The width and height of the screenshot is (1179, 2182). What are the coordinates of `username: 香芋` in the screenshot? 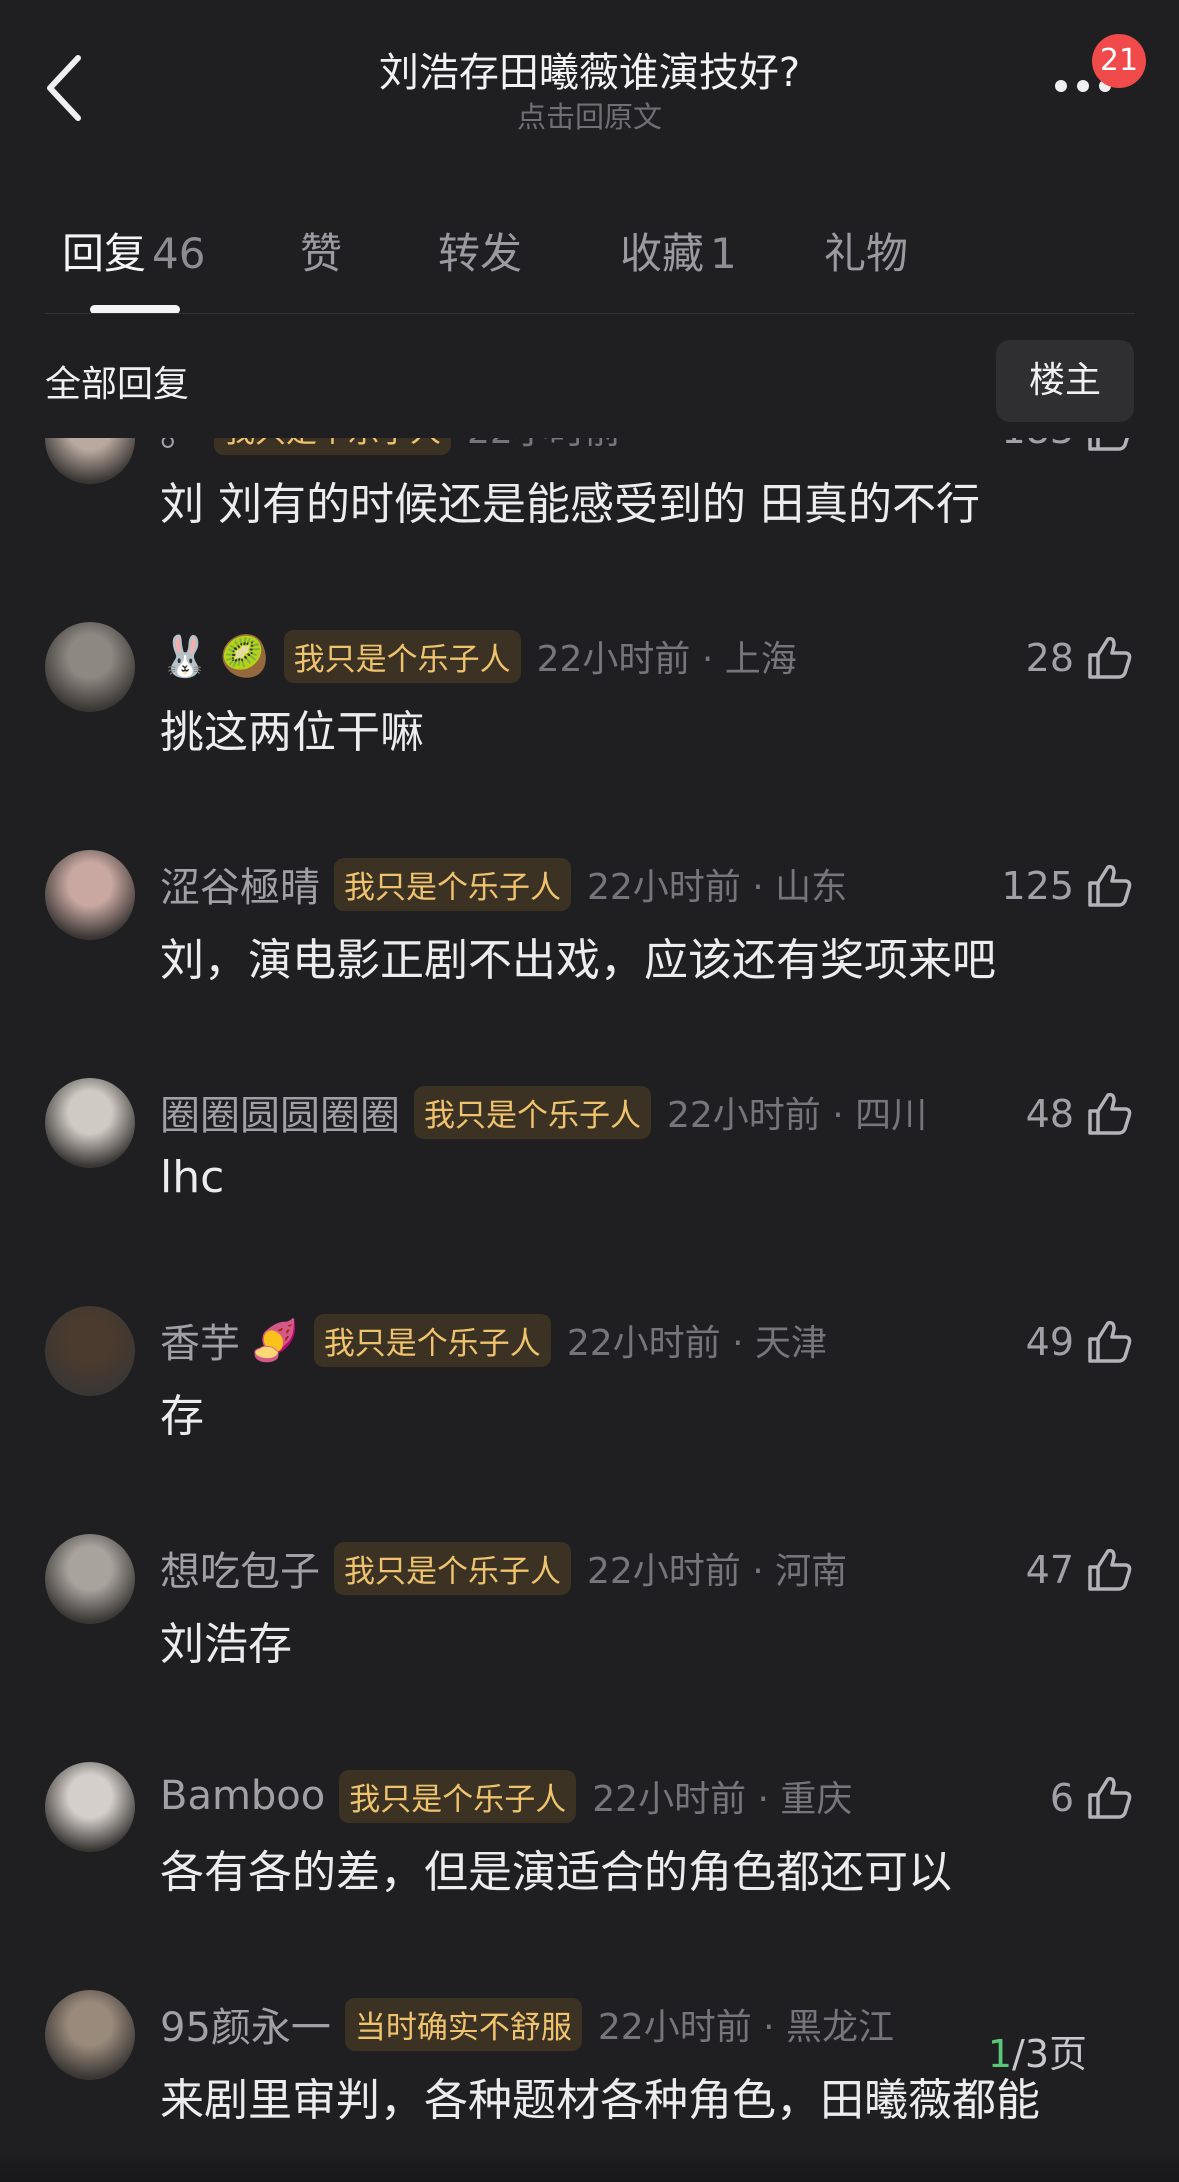 It's located at (200, 1340).